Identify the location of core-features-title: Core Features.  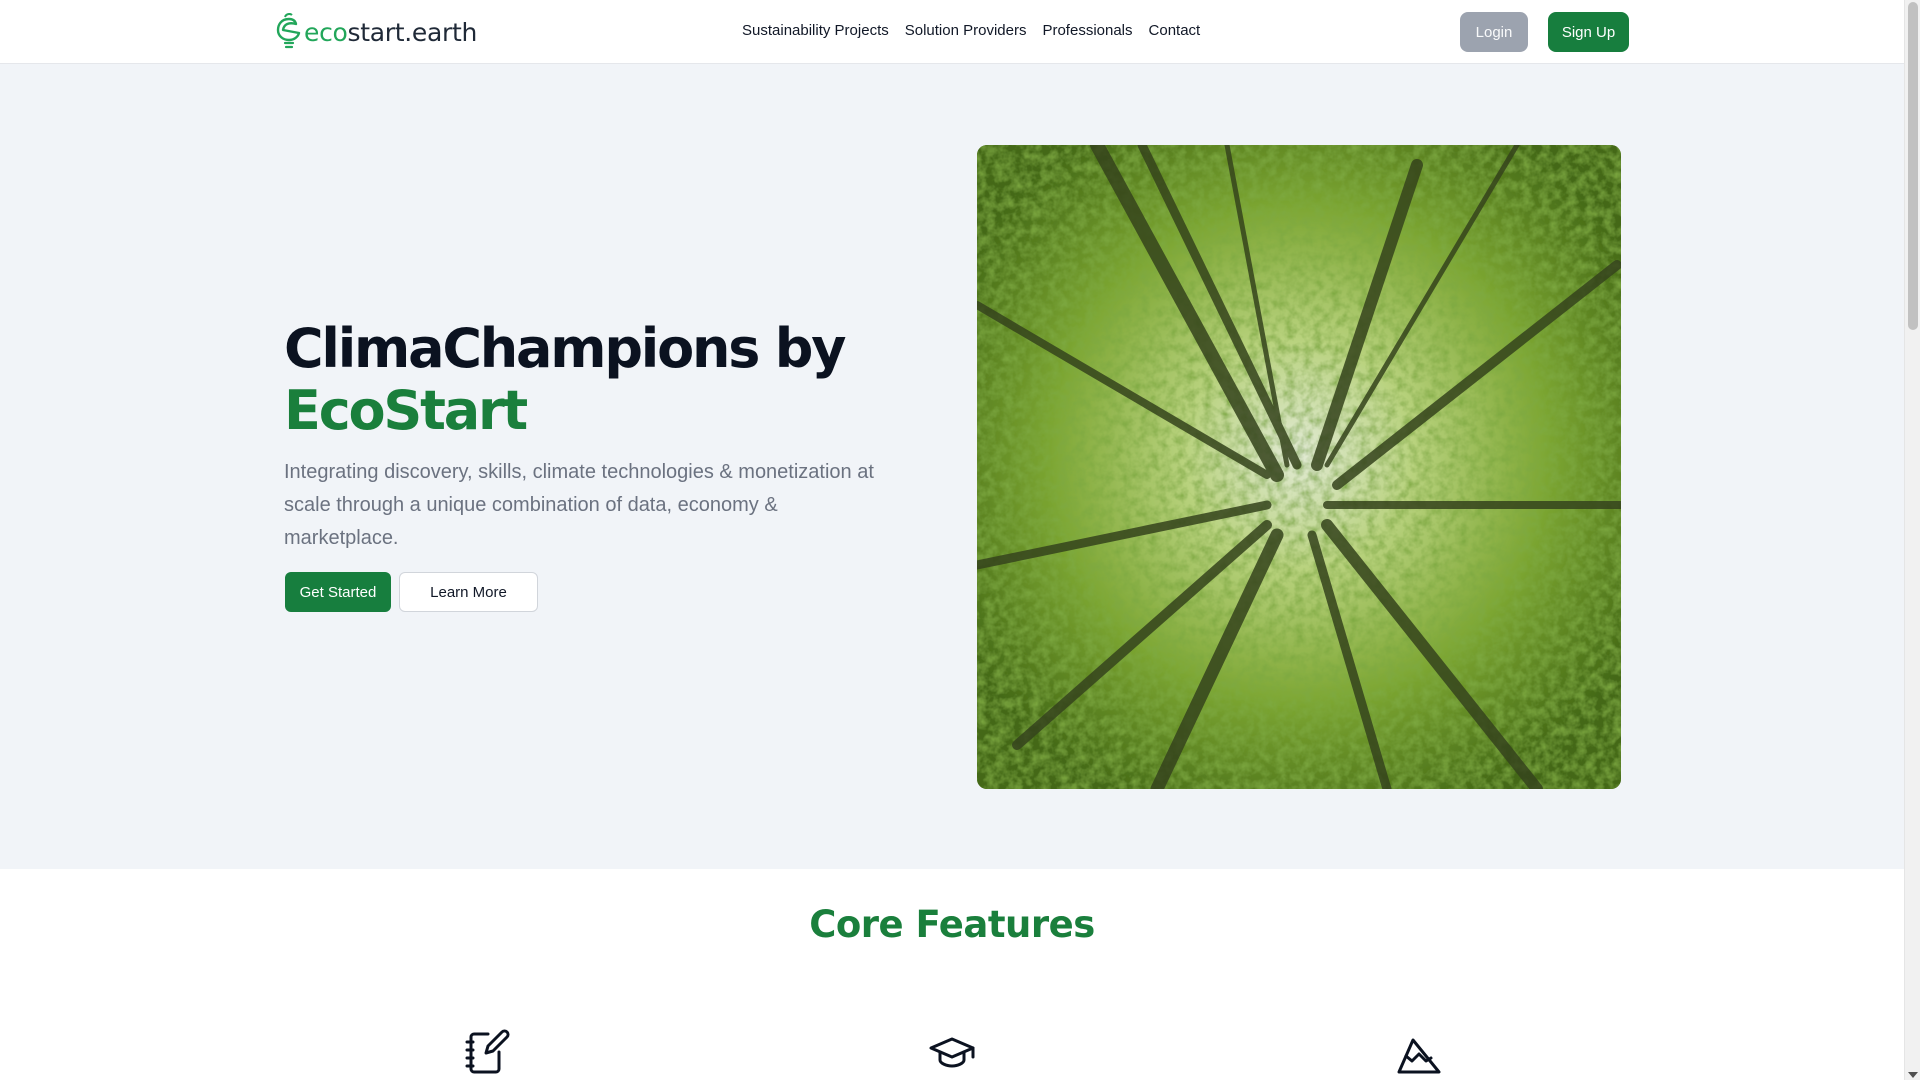
(952, 924).